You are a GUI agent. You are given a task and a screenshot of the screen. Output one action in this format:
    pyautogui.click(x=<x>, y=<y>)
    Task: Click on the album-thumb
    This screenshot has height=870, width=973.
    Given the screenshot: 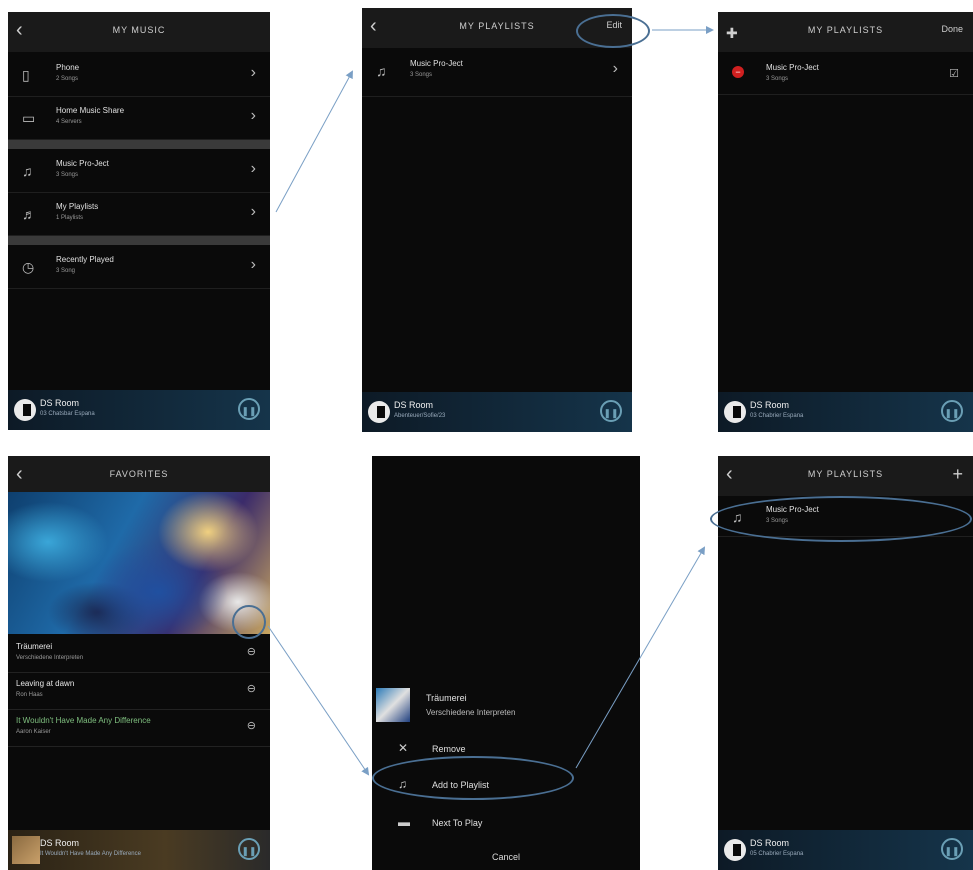 What is the action you would take?
    pyautogui.click(x=26, y=850)
    